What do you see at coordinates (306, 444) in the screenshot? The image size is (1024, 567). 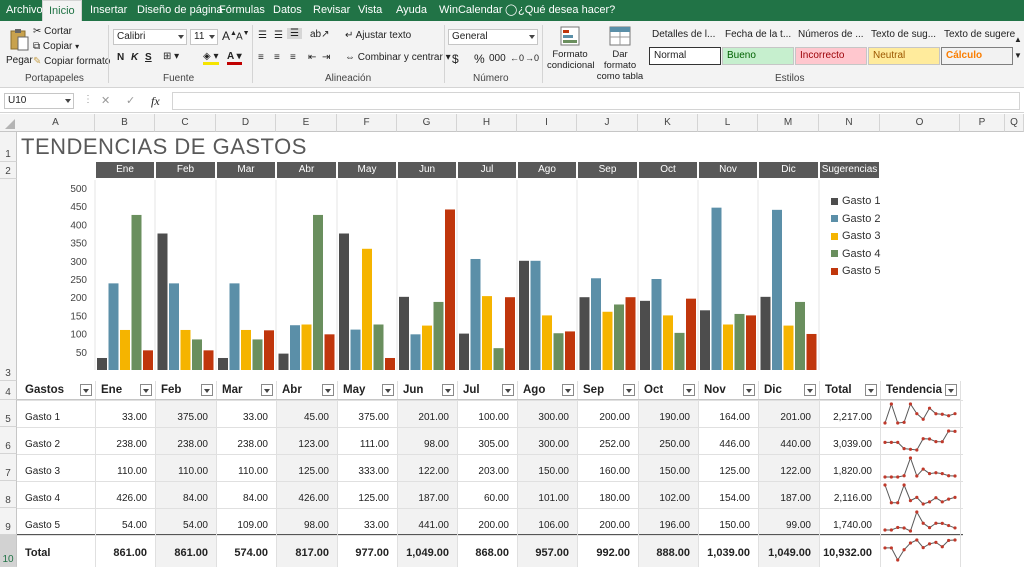 I see `table-cell: 123.00` at bounding box center [306, 444].